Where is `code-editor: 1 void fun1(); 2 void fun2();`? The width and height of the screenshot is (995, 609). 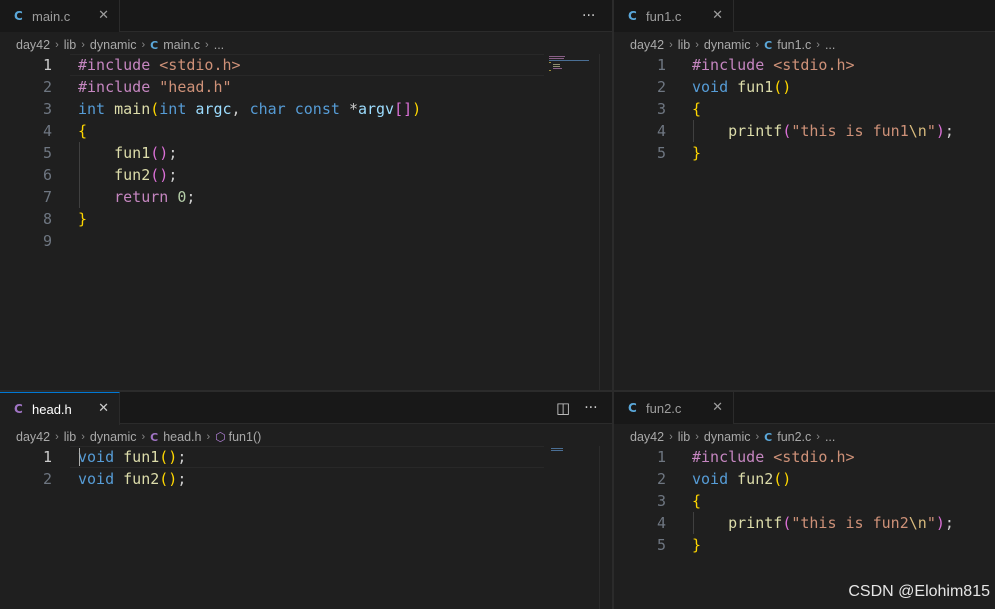
code-editor: 1 void fun1(); 2 void fun2(); is located at coordinates (306, 468).